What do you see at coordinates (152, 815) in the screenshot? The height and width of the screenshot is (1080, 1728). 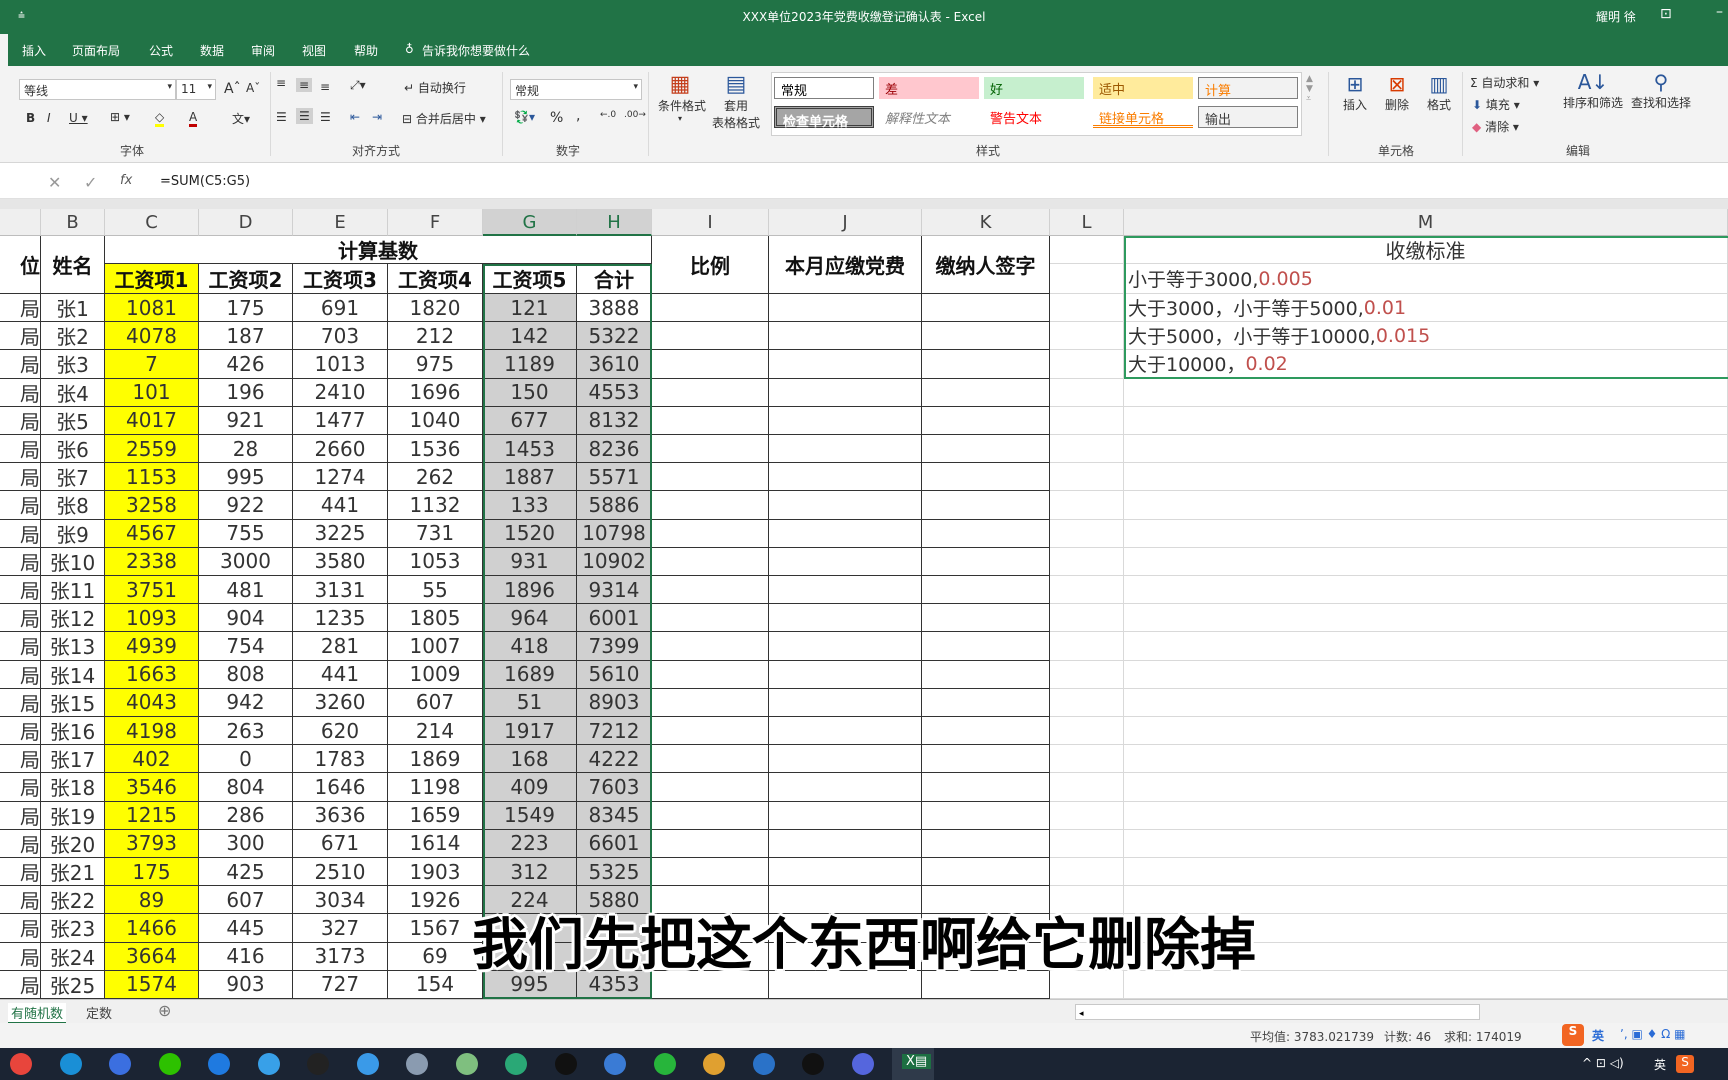 I see `cell-value: 1215` at bounding box center [152, 815].